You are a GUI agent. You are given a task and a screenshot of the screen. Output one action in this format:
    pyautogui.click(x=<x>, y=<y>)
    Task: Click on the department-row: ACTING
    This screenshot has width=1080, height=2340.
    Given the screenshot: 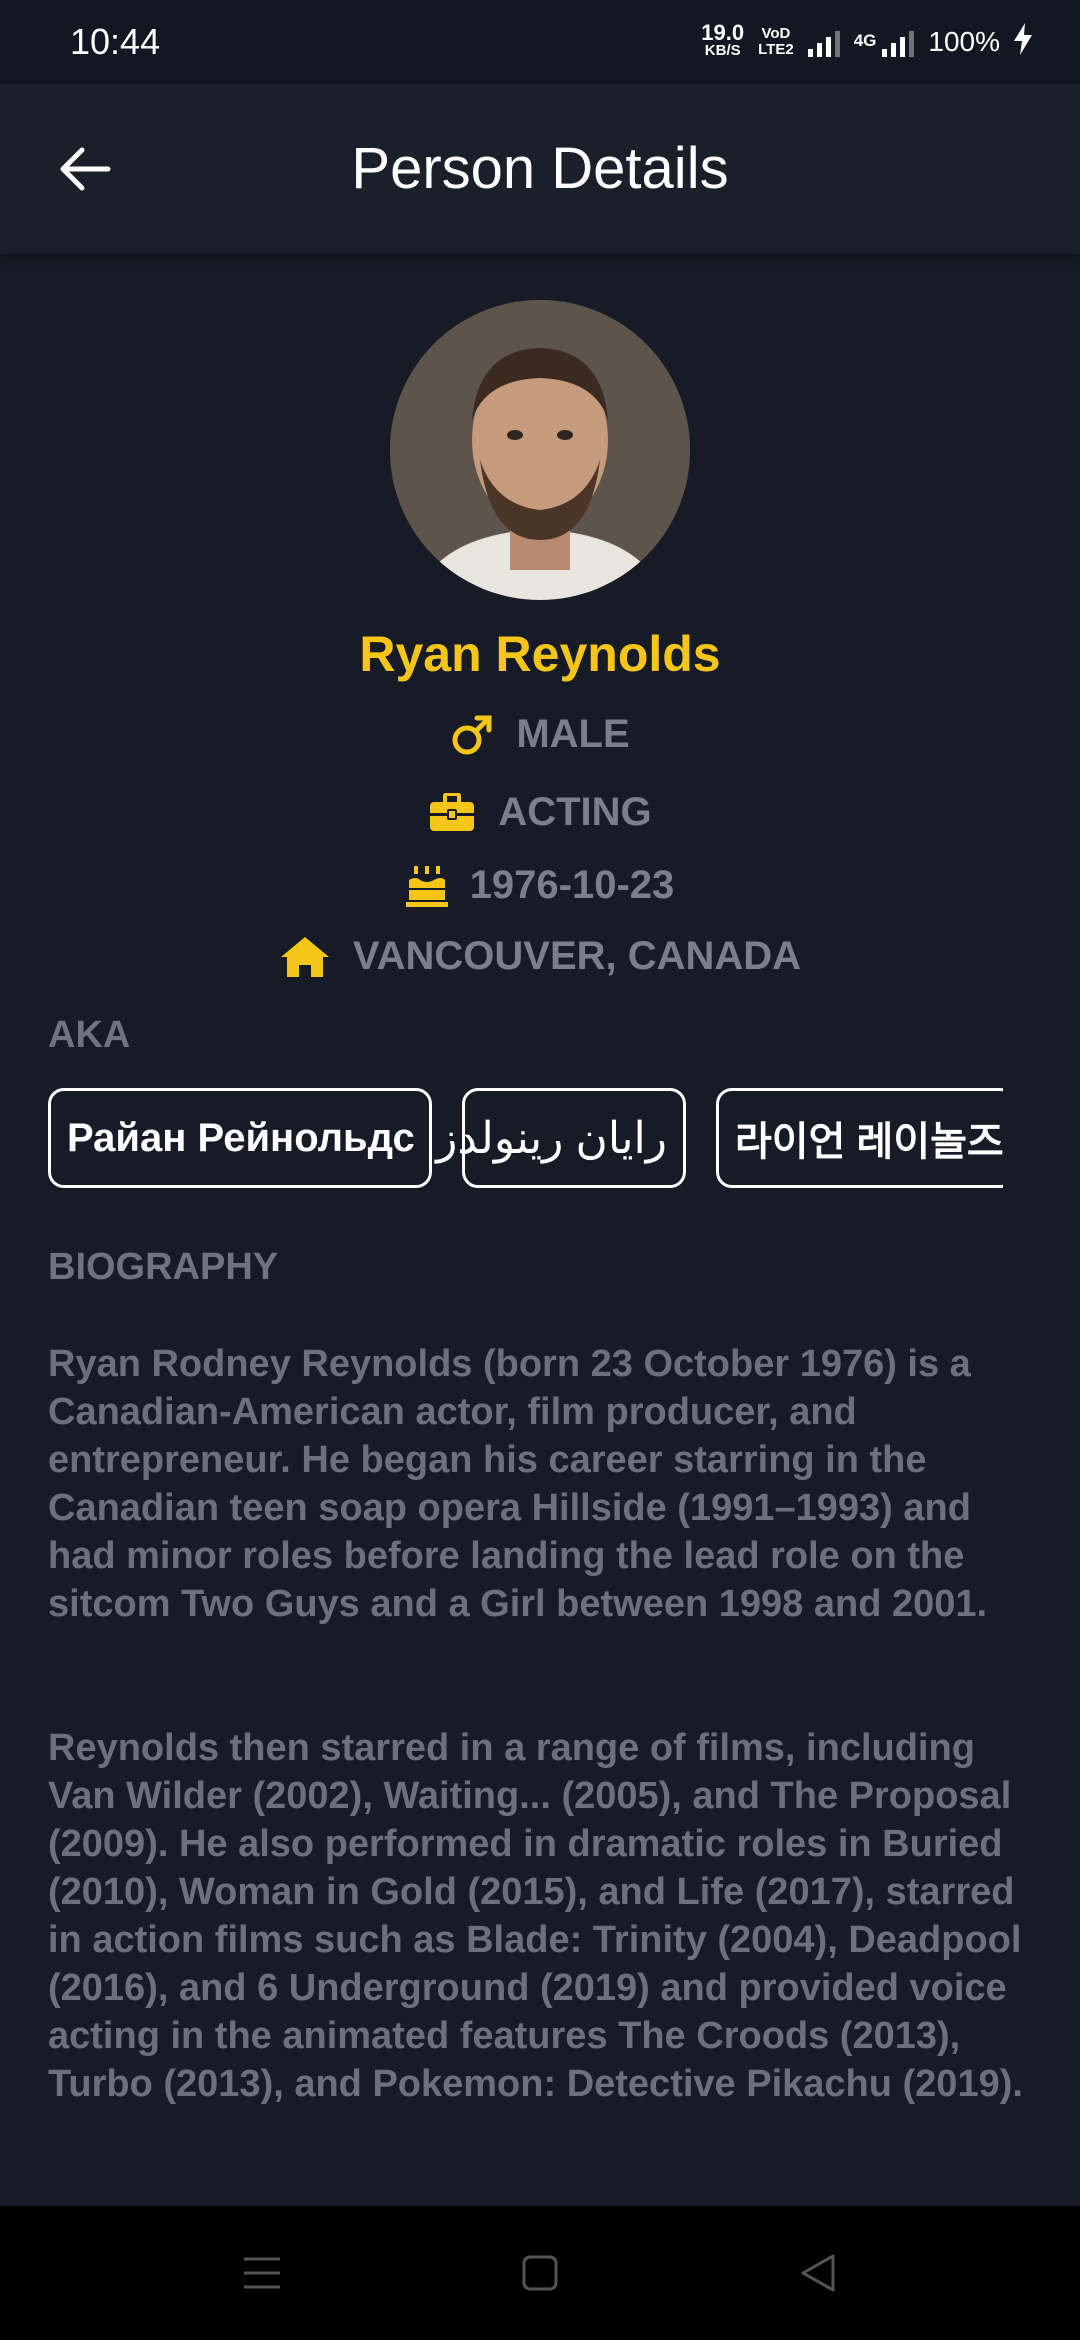 What is the action you would take?
    pyautogui.click(x=540, y=812)
    